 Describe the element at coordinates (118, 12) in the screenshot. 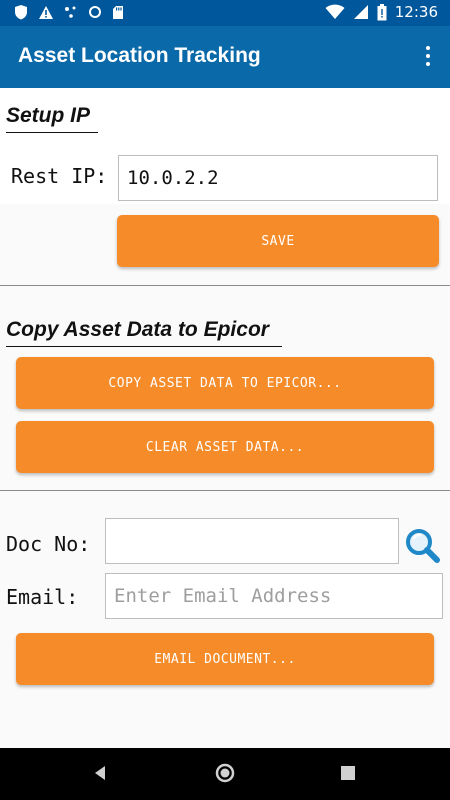

I see `sd-card-icon` at that location.